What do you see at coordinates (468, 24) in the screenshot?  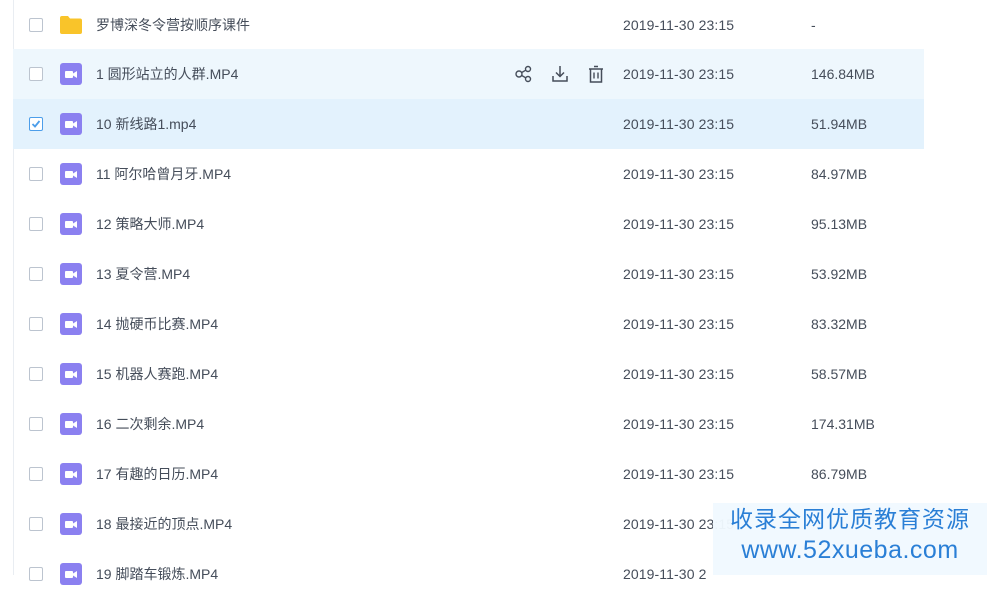 I see `folder-row: 罗博深冬令营按顺序课件 2019-11-30 23:15 -` at bounding box center [468, 24].